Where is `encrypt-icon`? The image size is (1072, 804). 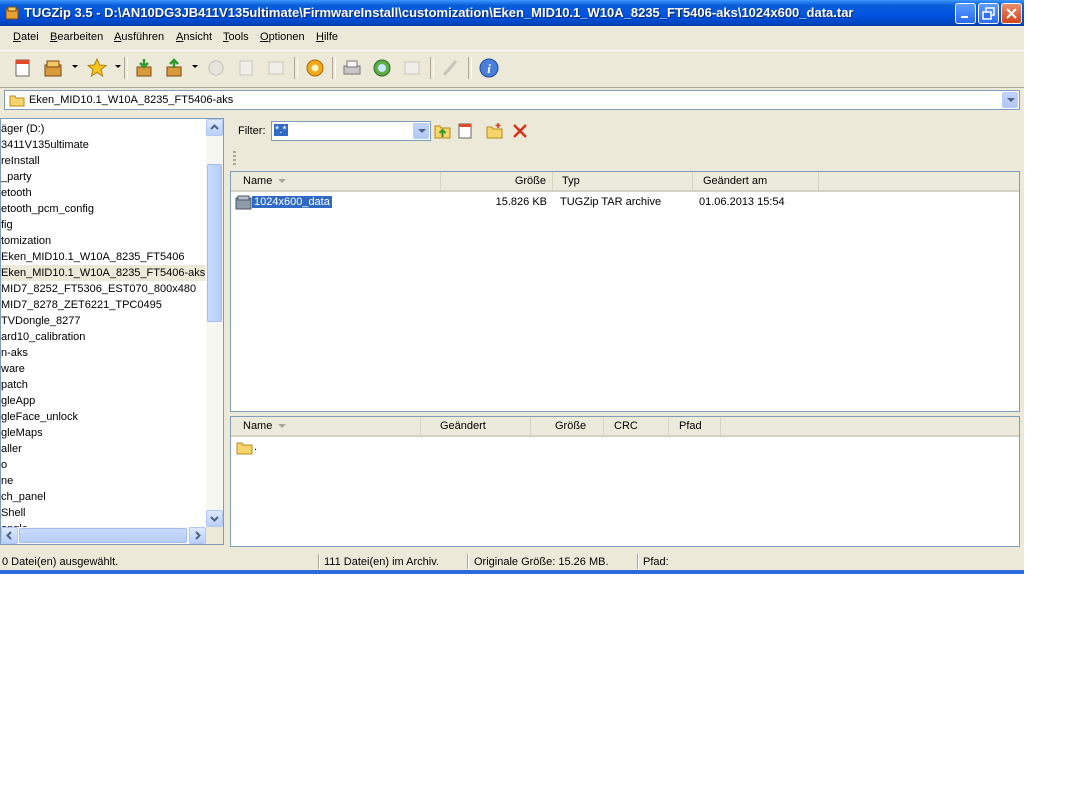
encrypt-icon is located at coordinates (382, 68).